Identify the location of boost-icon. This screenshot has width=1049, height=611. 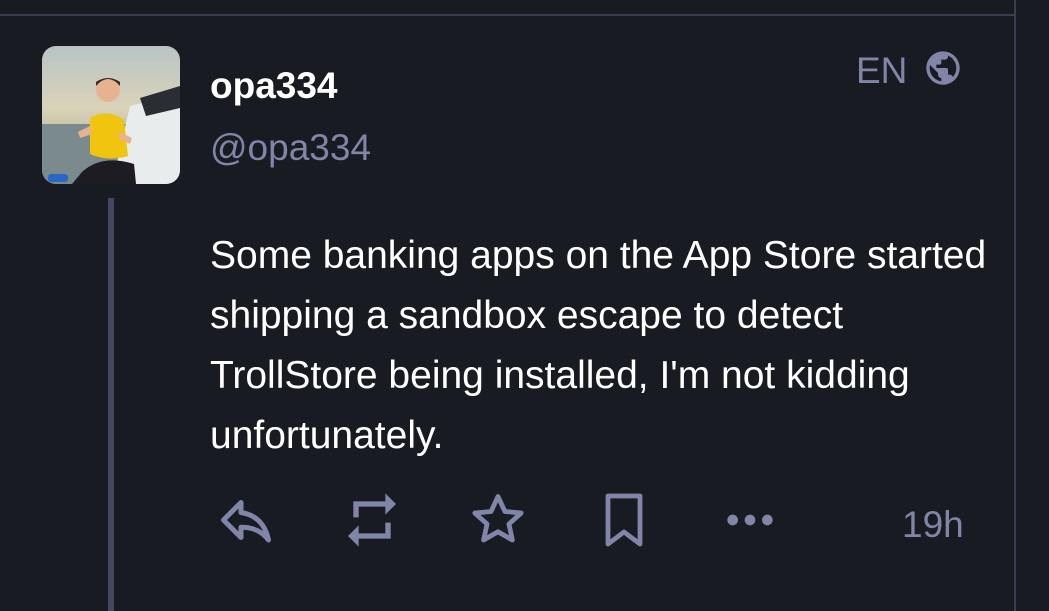
(372, 522).